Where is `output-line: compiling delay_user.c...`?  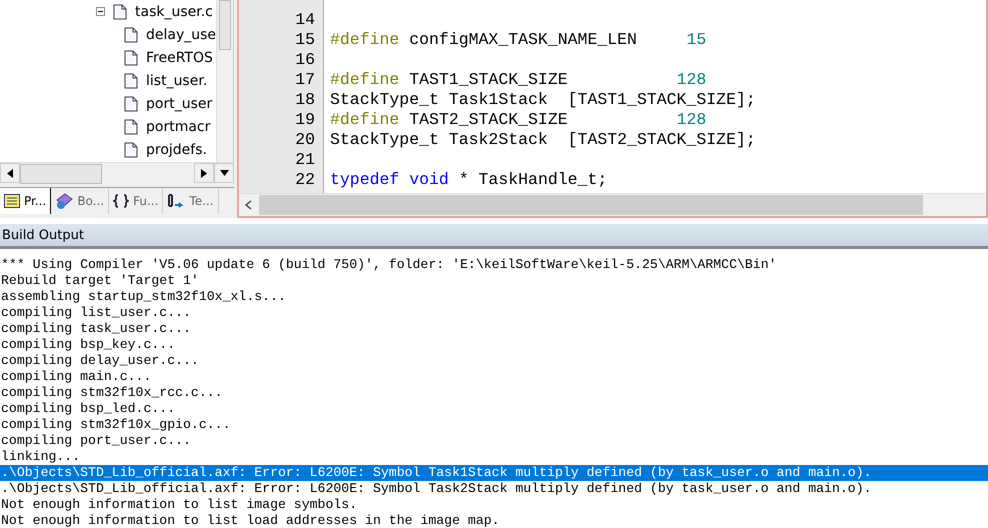
output-line: compiling delay_user.c... is located at coordinates (494, 361).